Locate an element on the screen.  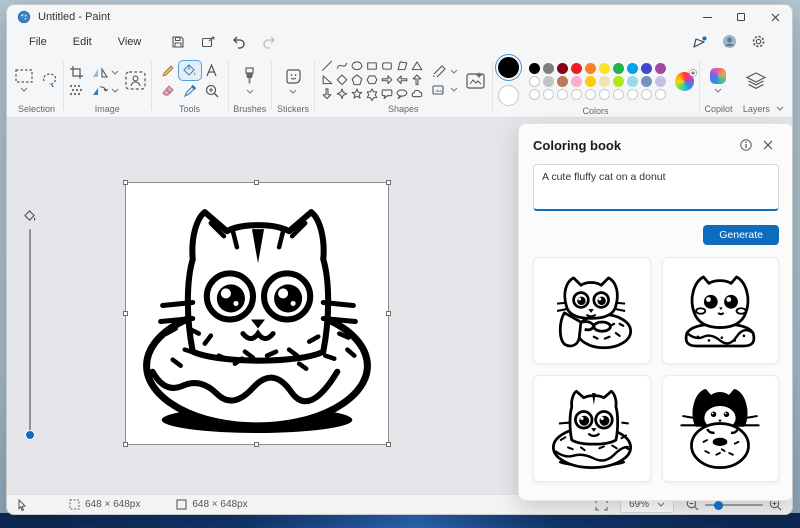
fill-tool is located at coordinates (189, 70).